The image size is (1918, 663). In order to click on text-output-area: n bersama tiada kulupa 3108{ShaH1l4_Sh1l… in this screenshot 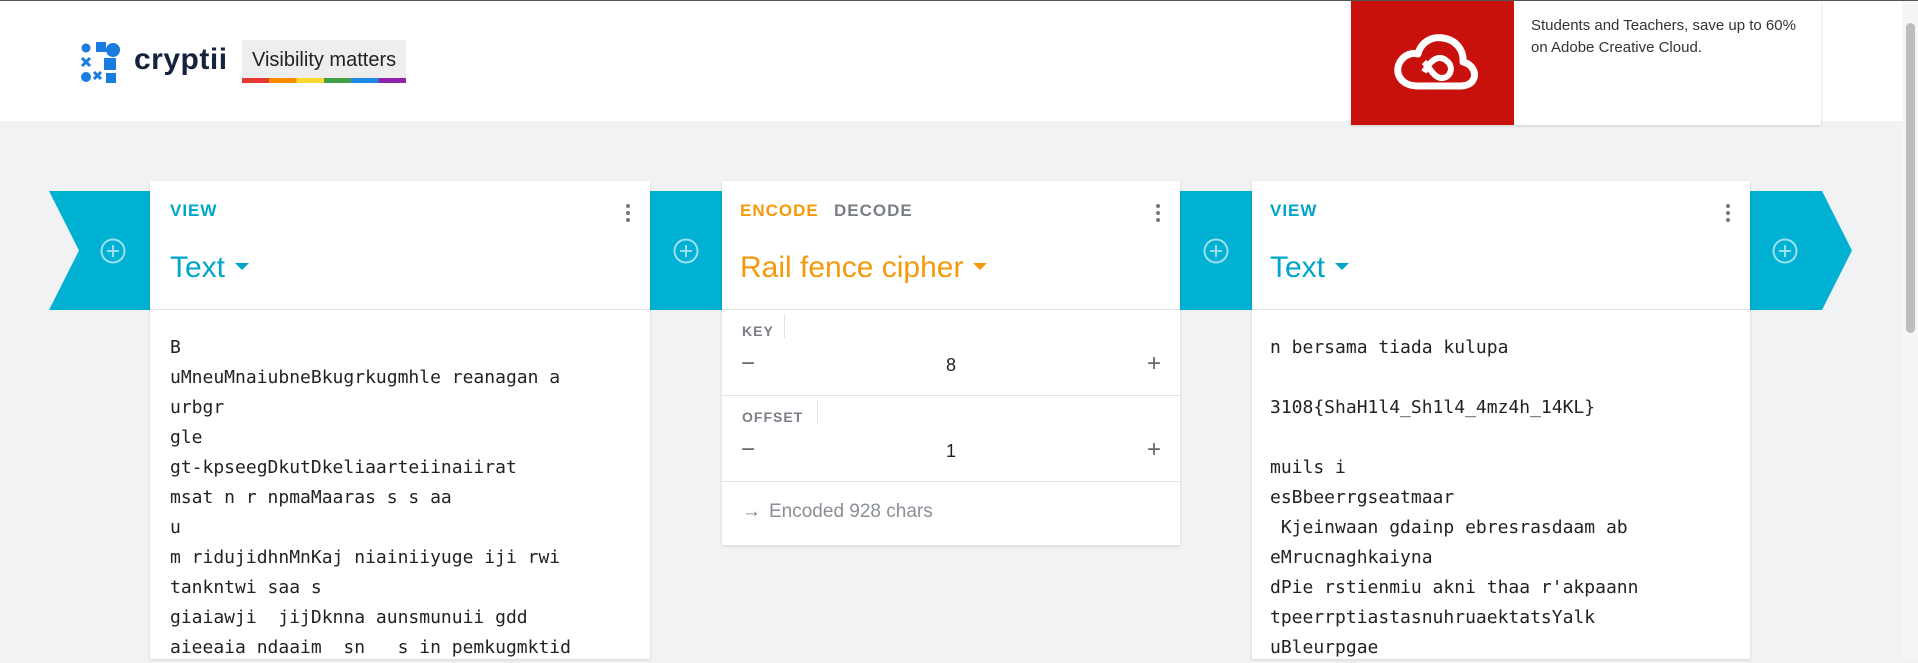, I will do `click(1504, 498)`.